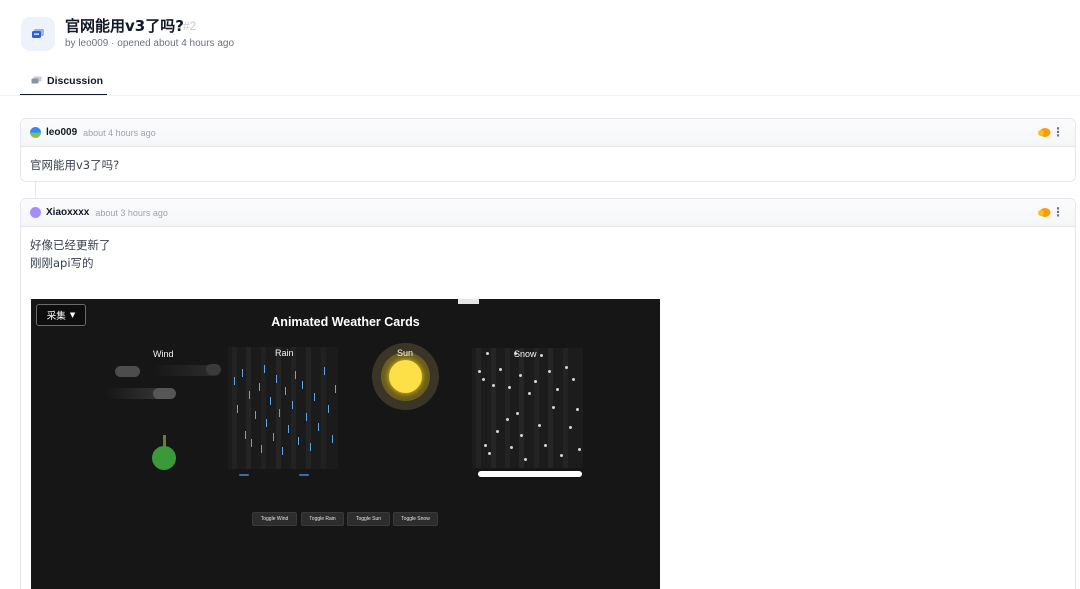  Describe the element at coordinates (36, 80) in the screenshot. I see `chat-icon` at that location.